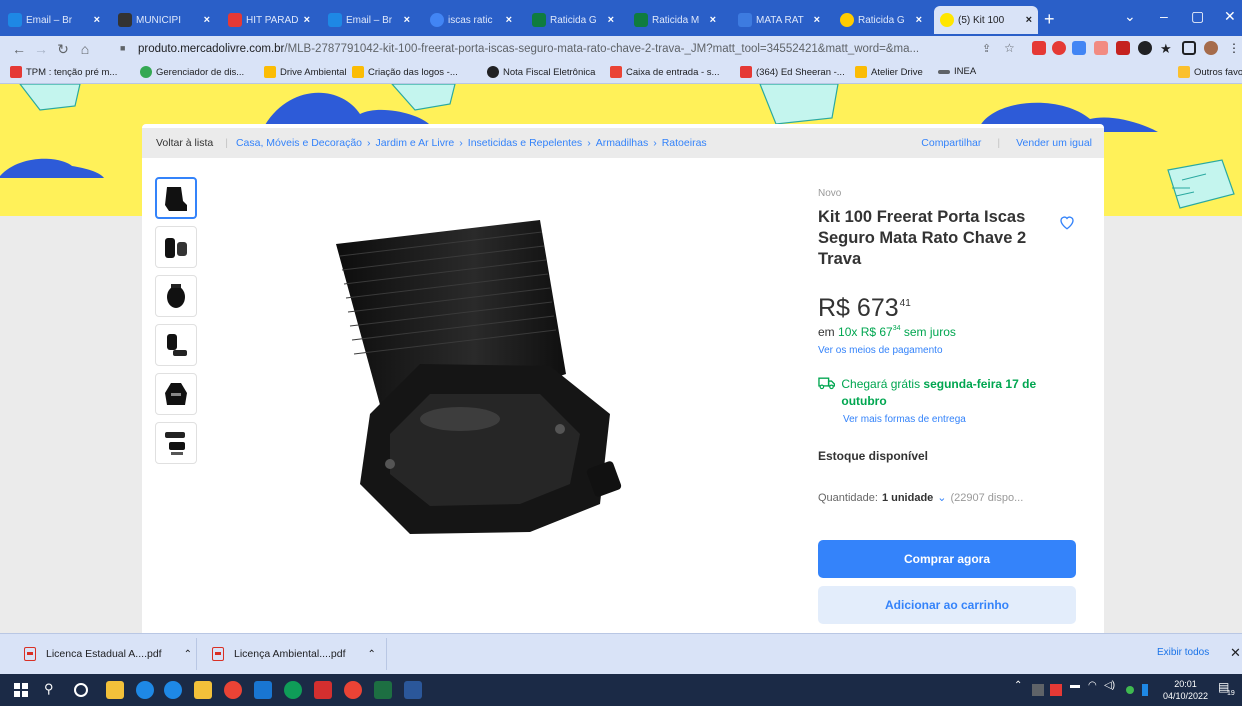 The height and width of the screenshot is (706, 1242). What do you see at coordinates (959, 419) in the screenshot?
I see `more-shipping-link: Ver mais formas de entrega` at bounding box center [959, 419].